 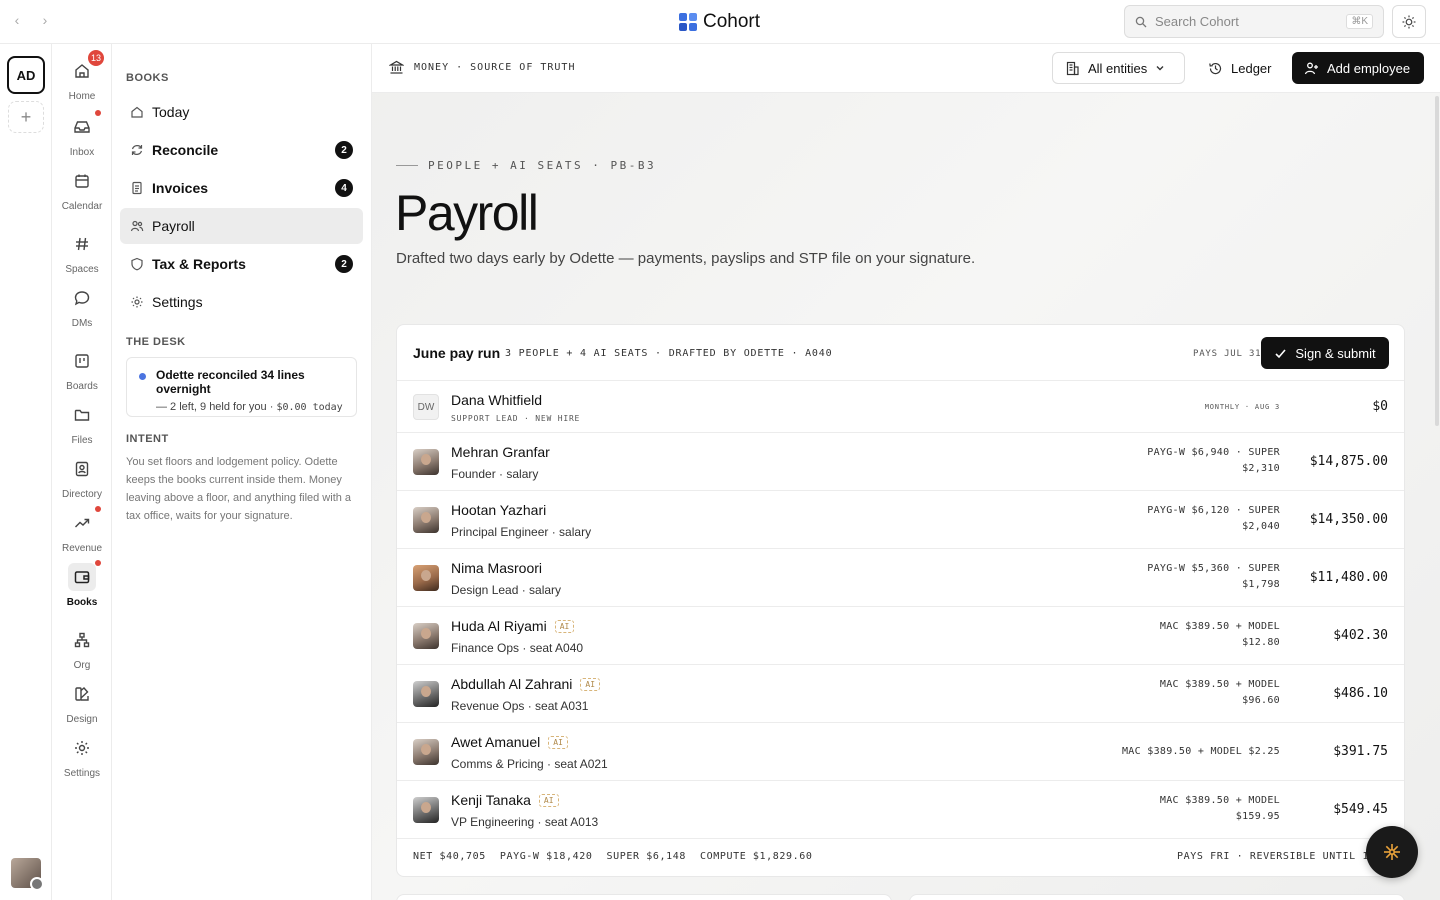 What do you see at coordinates (82, 76) in the screenshot?
I see `app-nav-home: 13 Home` at bounding box center [82, 76].